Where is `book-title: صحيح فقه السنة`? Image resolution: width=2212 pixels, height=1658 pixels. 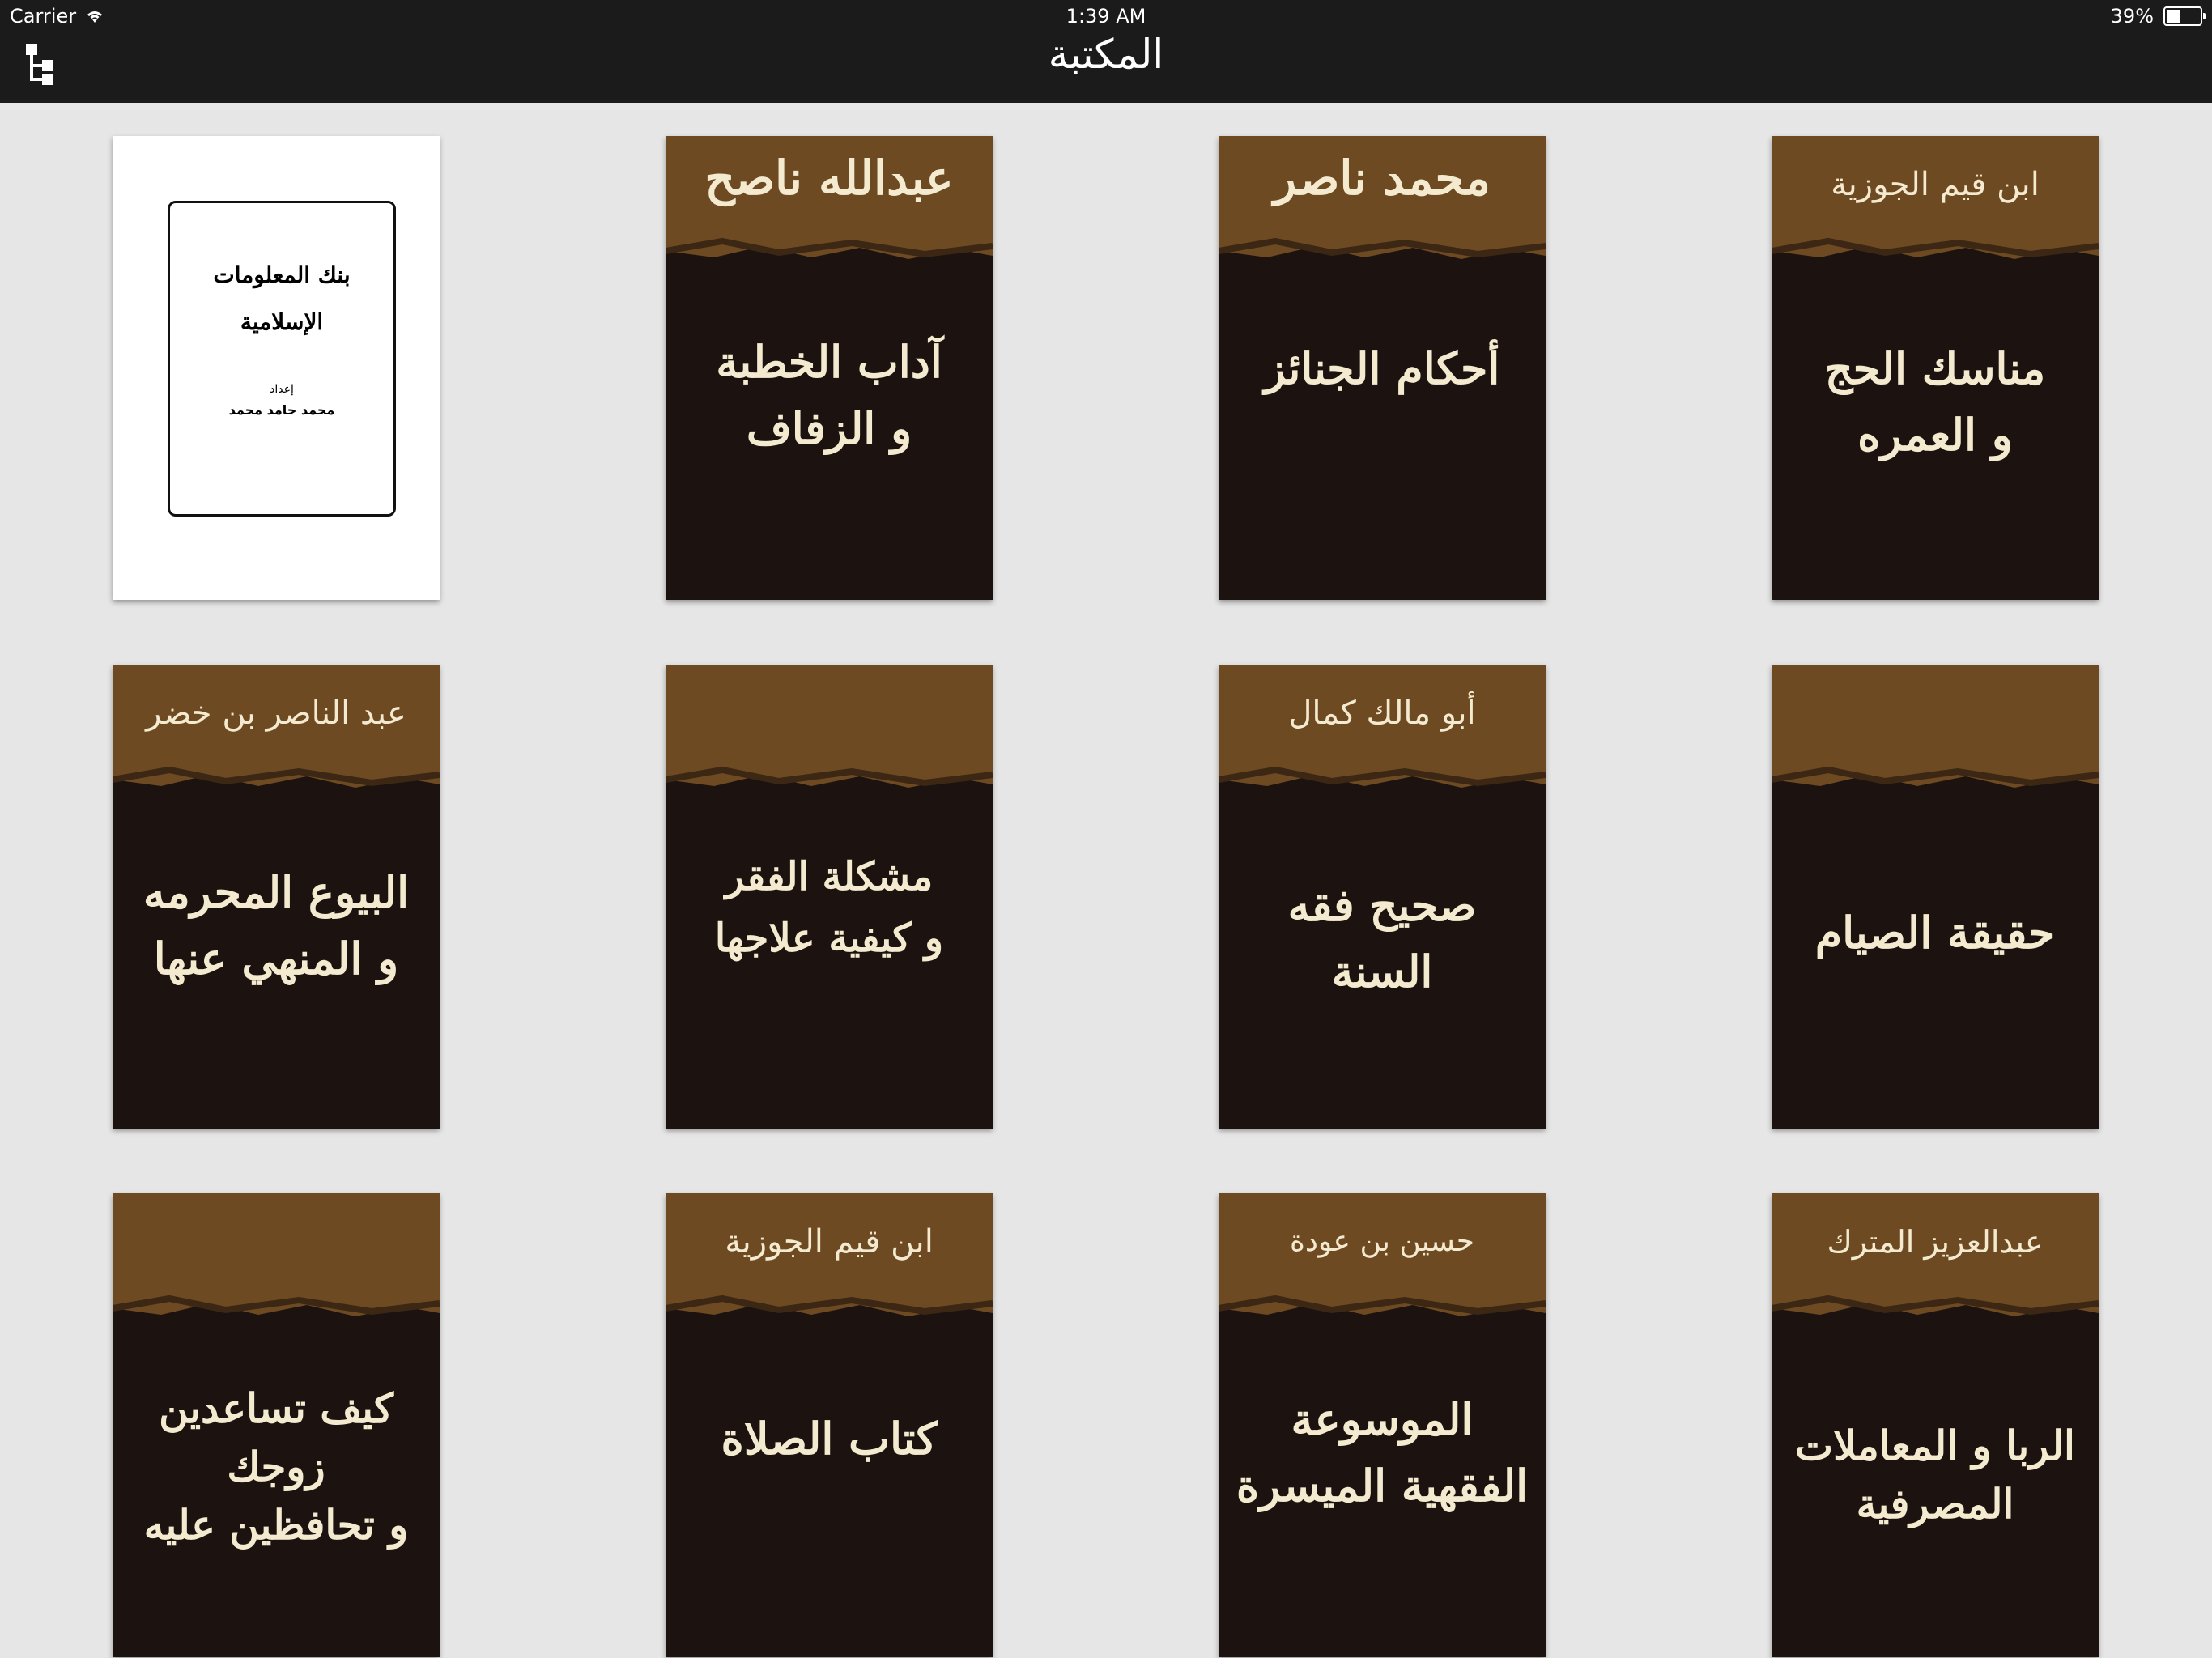 book-title: صحيح فقه السنة is located at coordinates (1382, 938).